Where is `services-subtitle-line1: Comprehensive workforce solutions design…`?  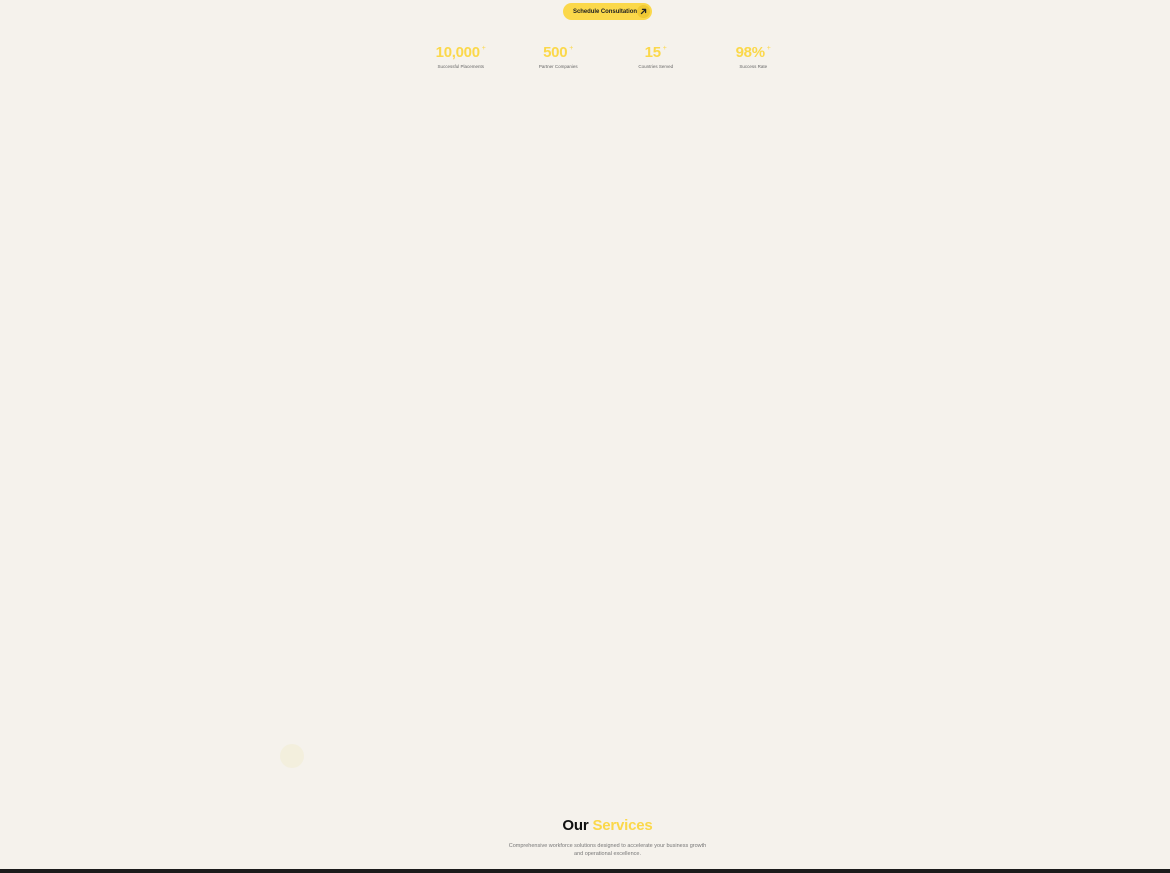
services-subtitle-line1: Comprehensive workforce solutions design… is located at coordinates (607, 846).